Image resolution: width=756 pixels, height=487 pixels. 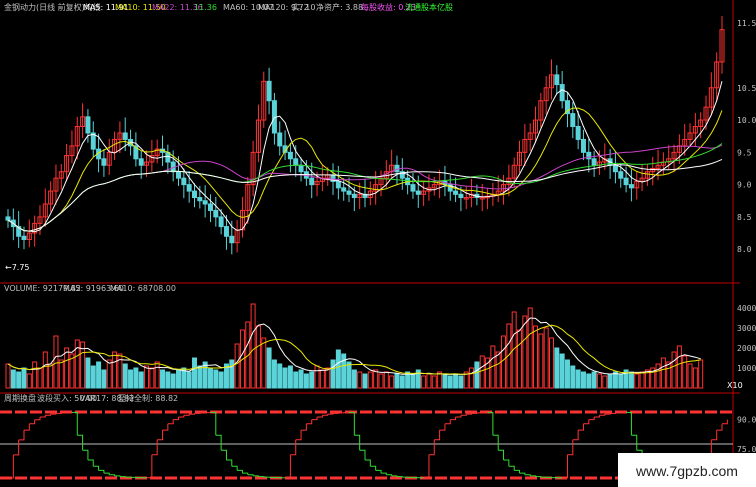 I want to click on extra-readout: 实: 10, so click(x=303, y=7).